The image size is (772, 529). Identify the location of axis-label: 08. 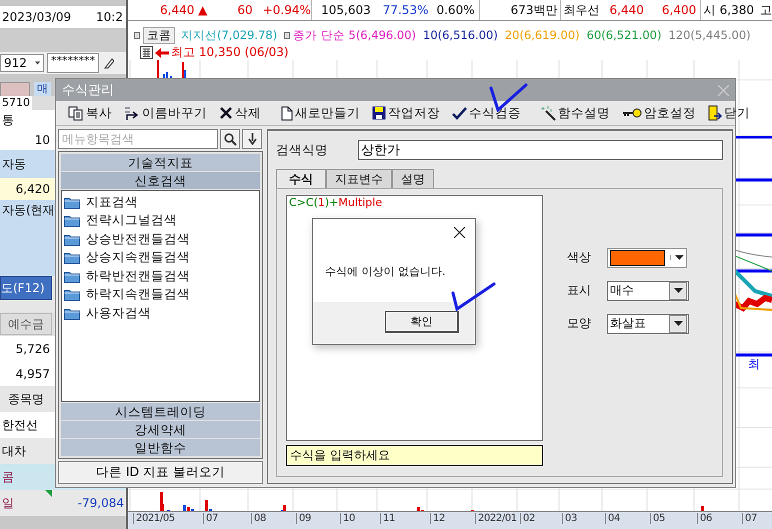
(258, 518).